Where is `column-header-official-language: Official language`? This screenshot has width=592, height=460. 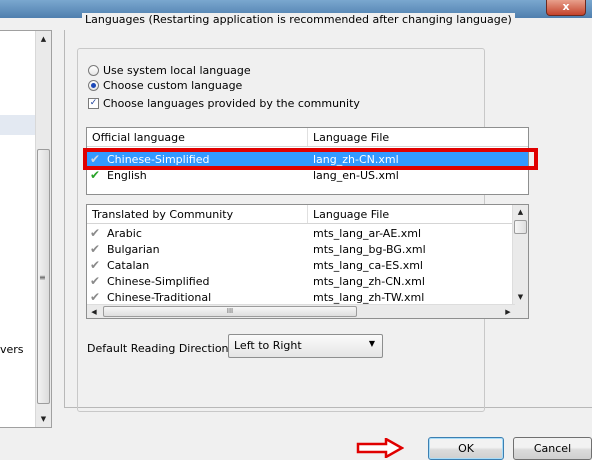 column-header-official-language: Official language is located at coordinates (138, 137).